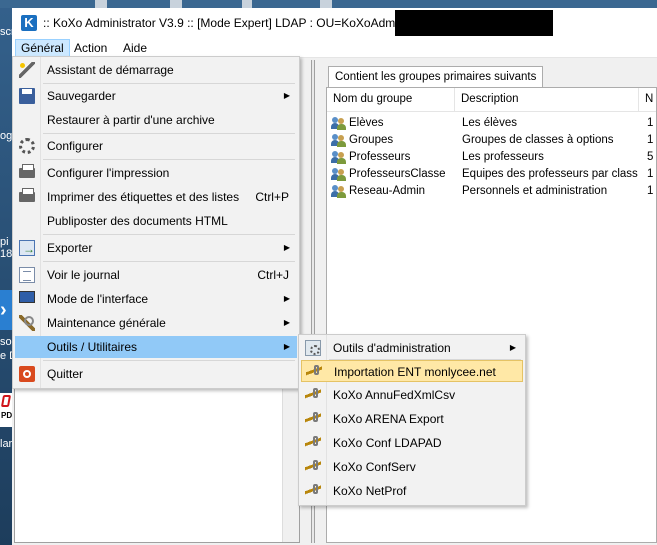 This screenshot has height=545, width=657. What do you see at coordinates (106, 323) in the screenshot?
I see `menu-item-label: Maintenance générale` at bounding box center [106, 323].